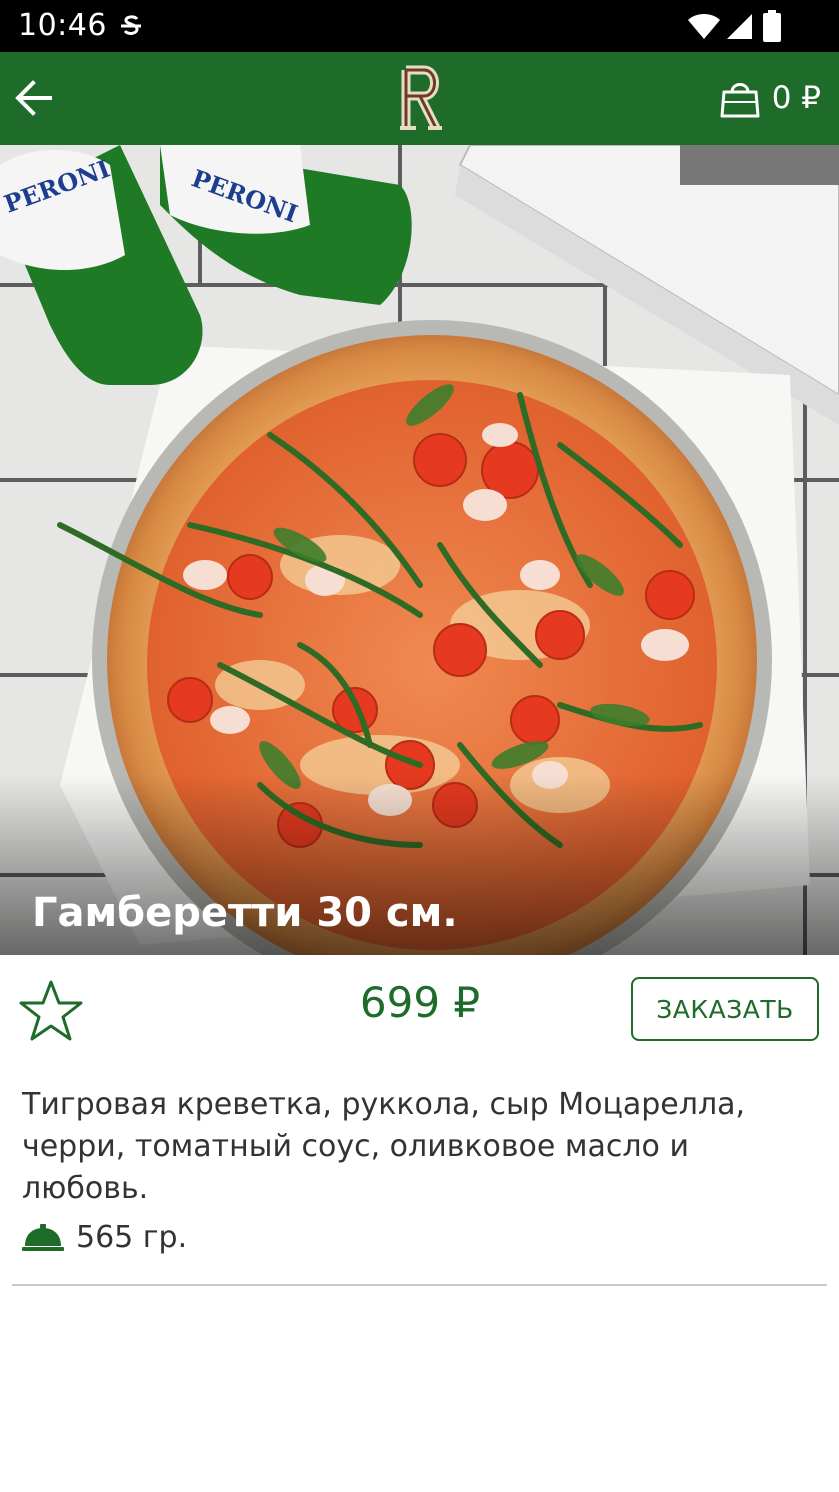 The image size is (839, 1492). What do you see at coordinates (739, 26) in the screenshot?
I see `signal-icon` at bounding box center [739, 26].